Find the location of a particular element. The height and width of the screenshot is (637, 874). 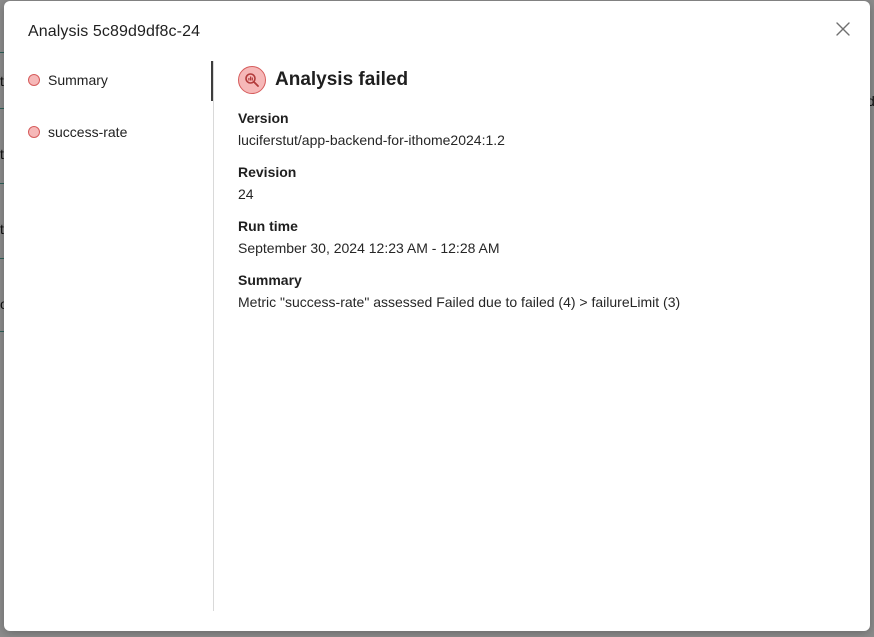

sidebar-item-summary: Summary is located at coordinates (68, 80).